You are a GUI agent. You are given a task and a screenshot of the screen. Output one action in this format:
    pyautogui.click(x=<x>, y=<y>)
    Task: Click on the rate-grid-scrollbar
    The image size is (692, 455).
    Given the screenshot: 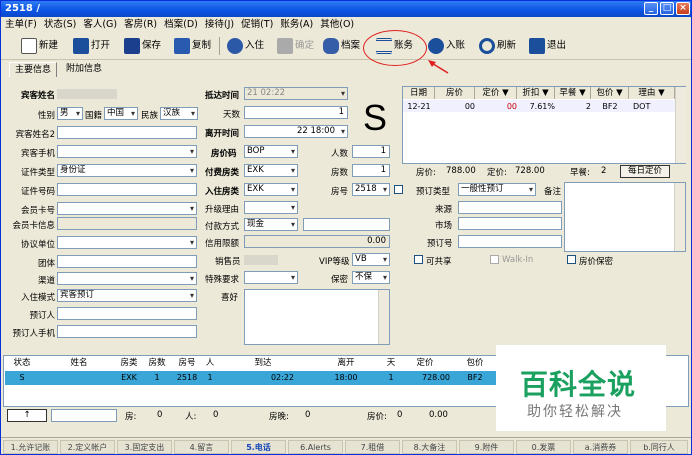 What is the action you would take?
    pyautogui.click(x=680, y=125)
    